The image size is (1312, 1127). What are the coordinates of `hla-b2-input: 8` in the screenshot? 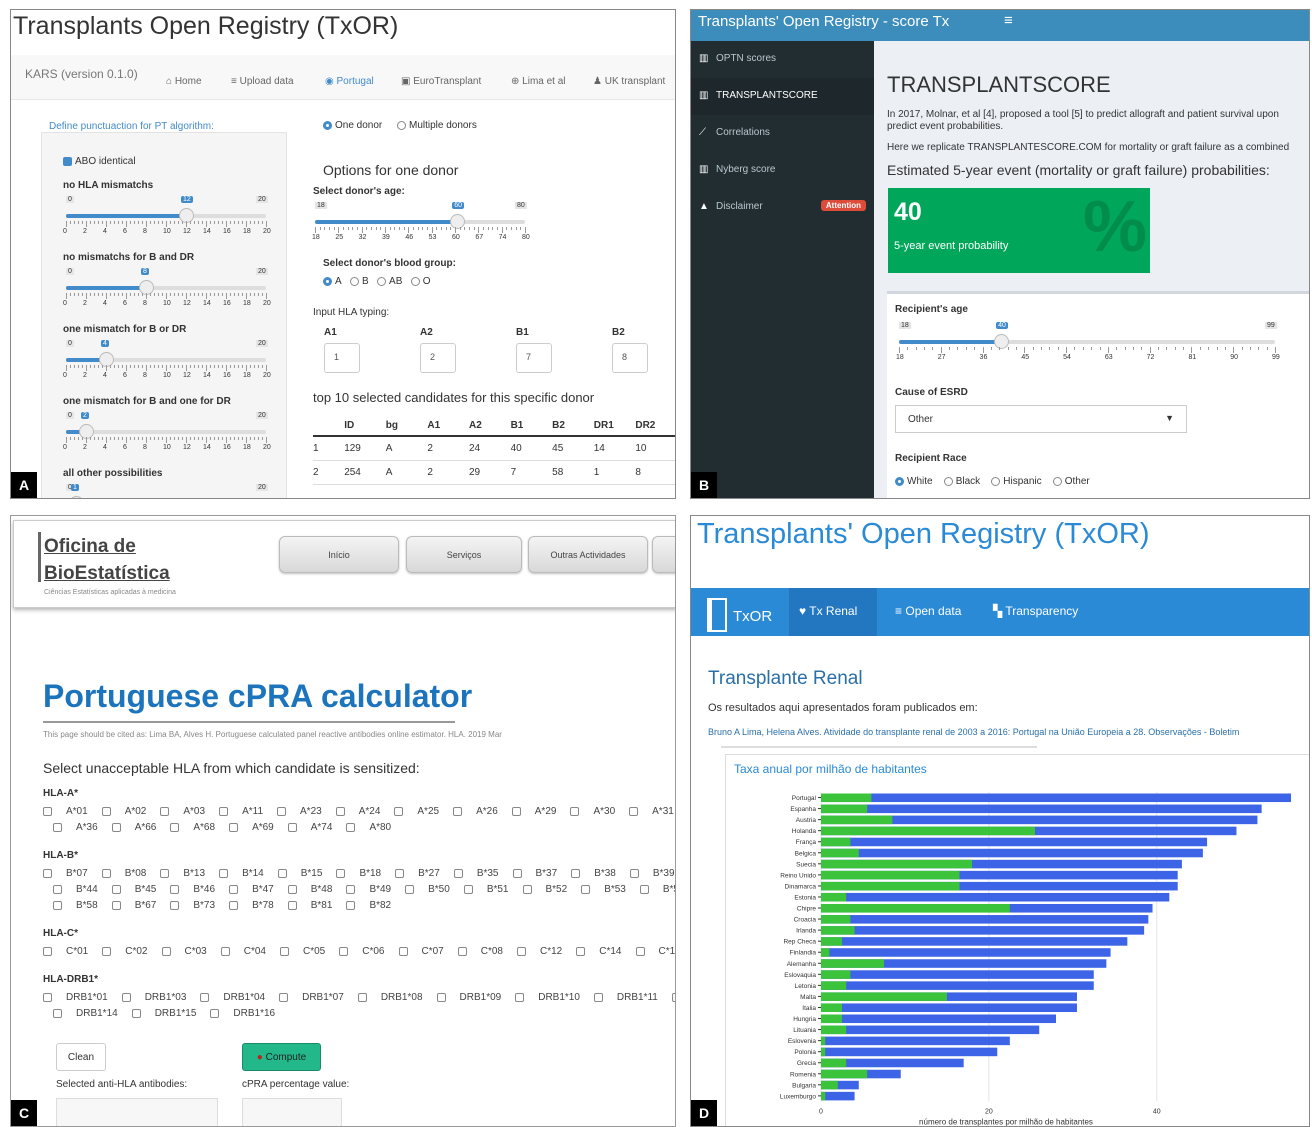 It's located at (630, 358).